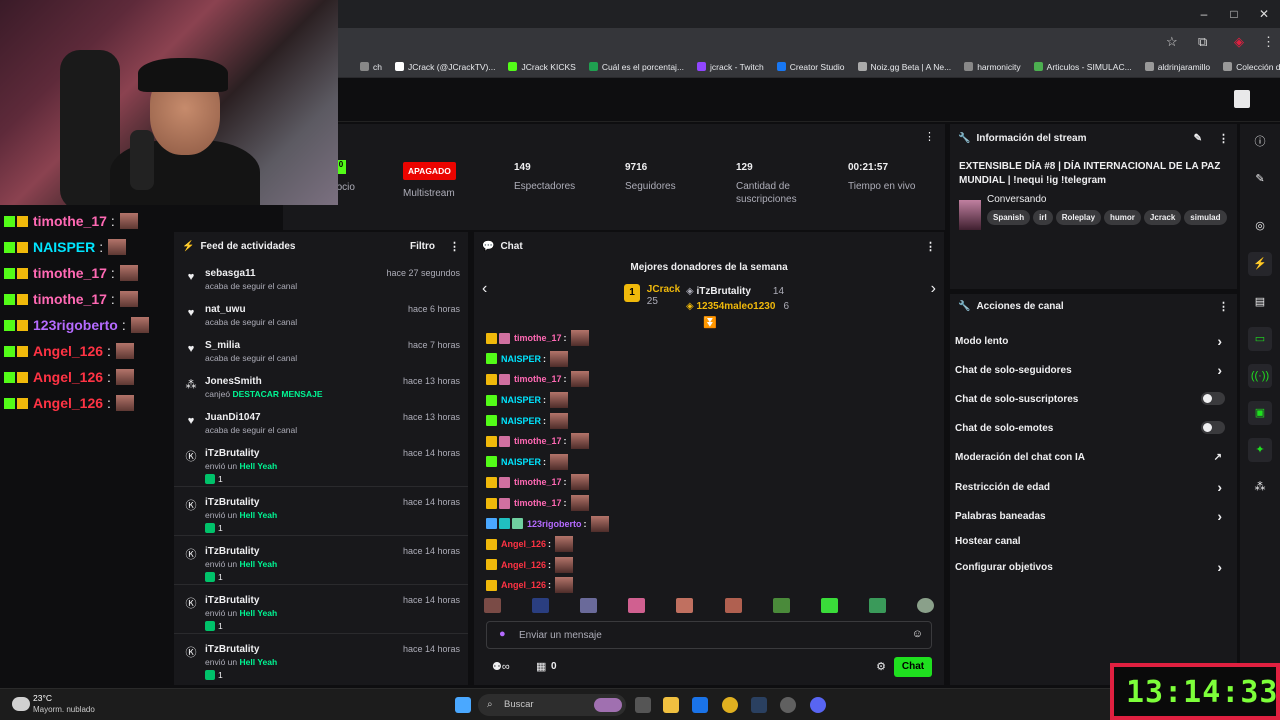  What do you see at coordinates (1205, 217) in the screenshot?
I see `stream-tag: simulad` at bounding box center [1205, 217].